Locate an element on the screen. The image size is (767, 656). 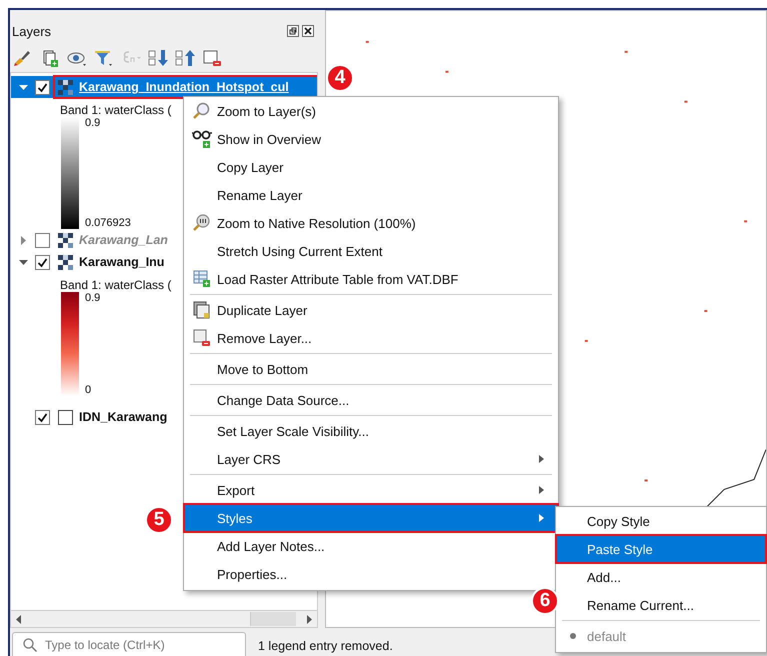
polygon-layer-icon is located at coordinates (65, 417).